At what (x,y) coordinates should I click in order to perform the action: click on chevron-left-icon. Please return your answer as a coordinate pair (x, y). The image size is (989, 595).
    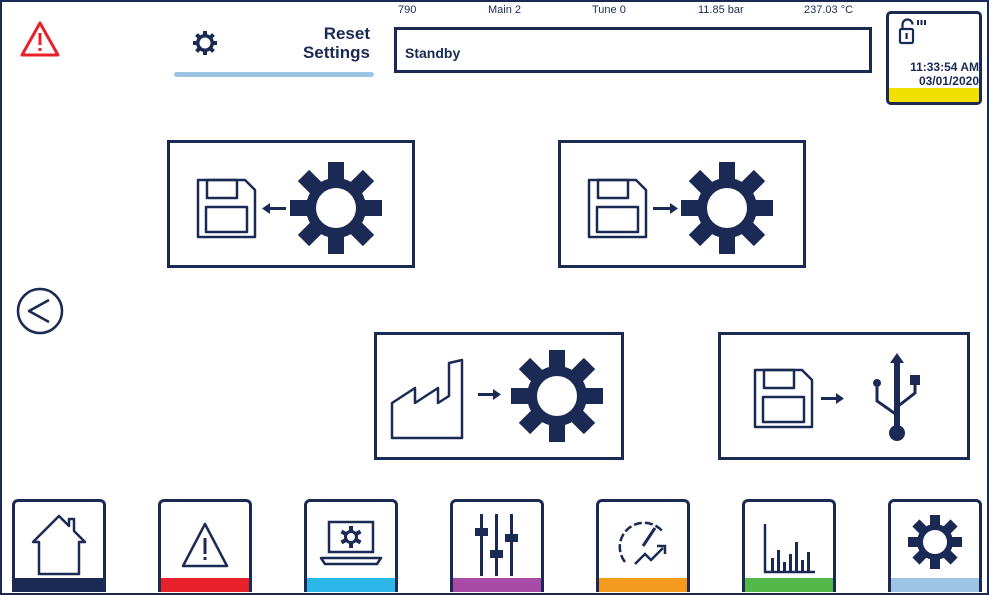
    Looking at the image, I should click on (38, 311).